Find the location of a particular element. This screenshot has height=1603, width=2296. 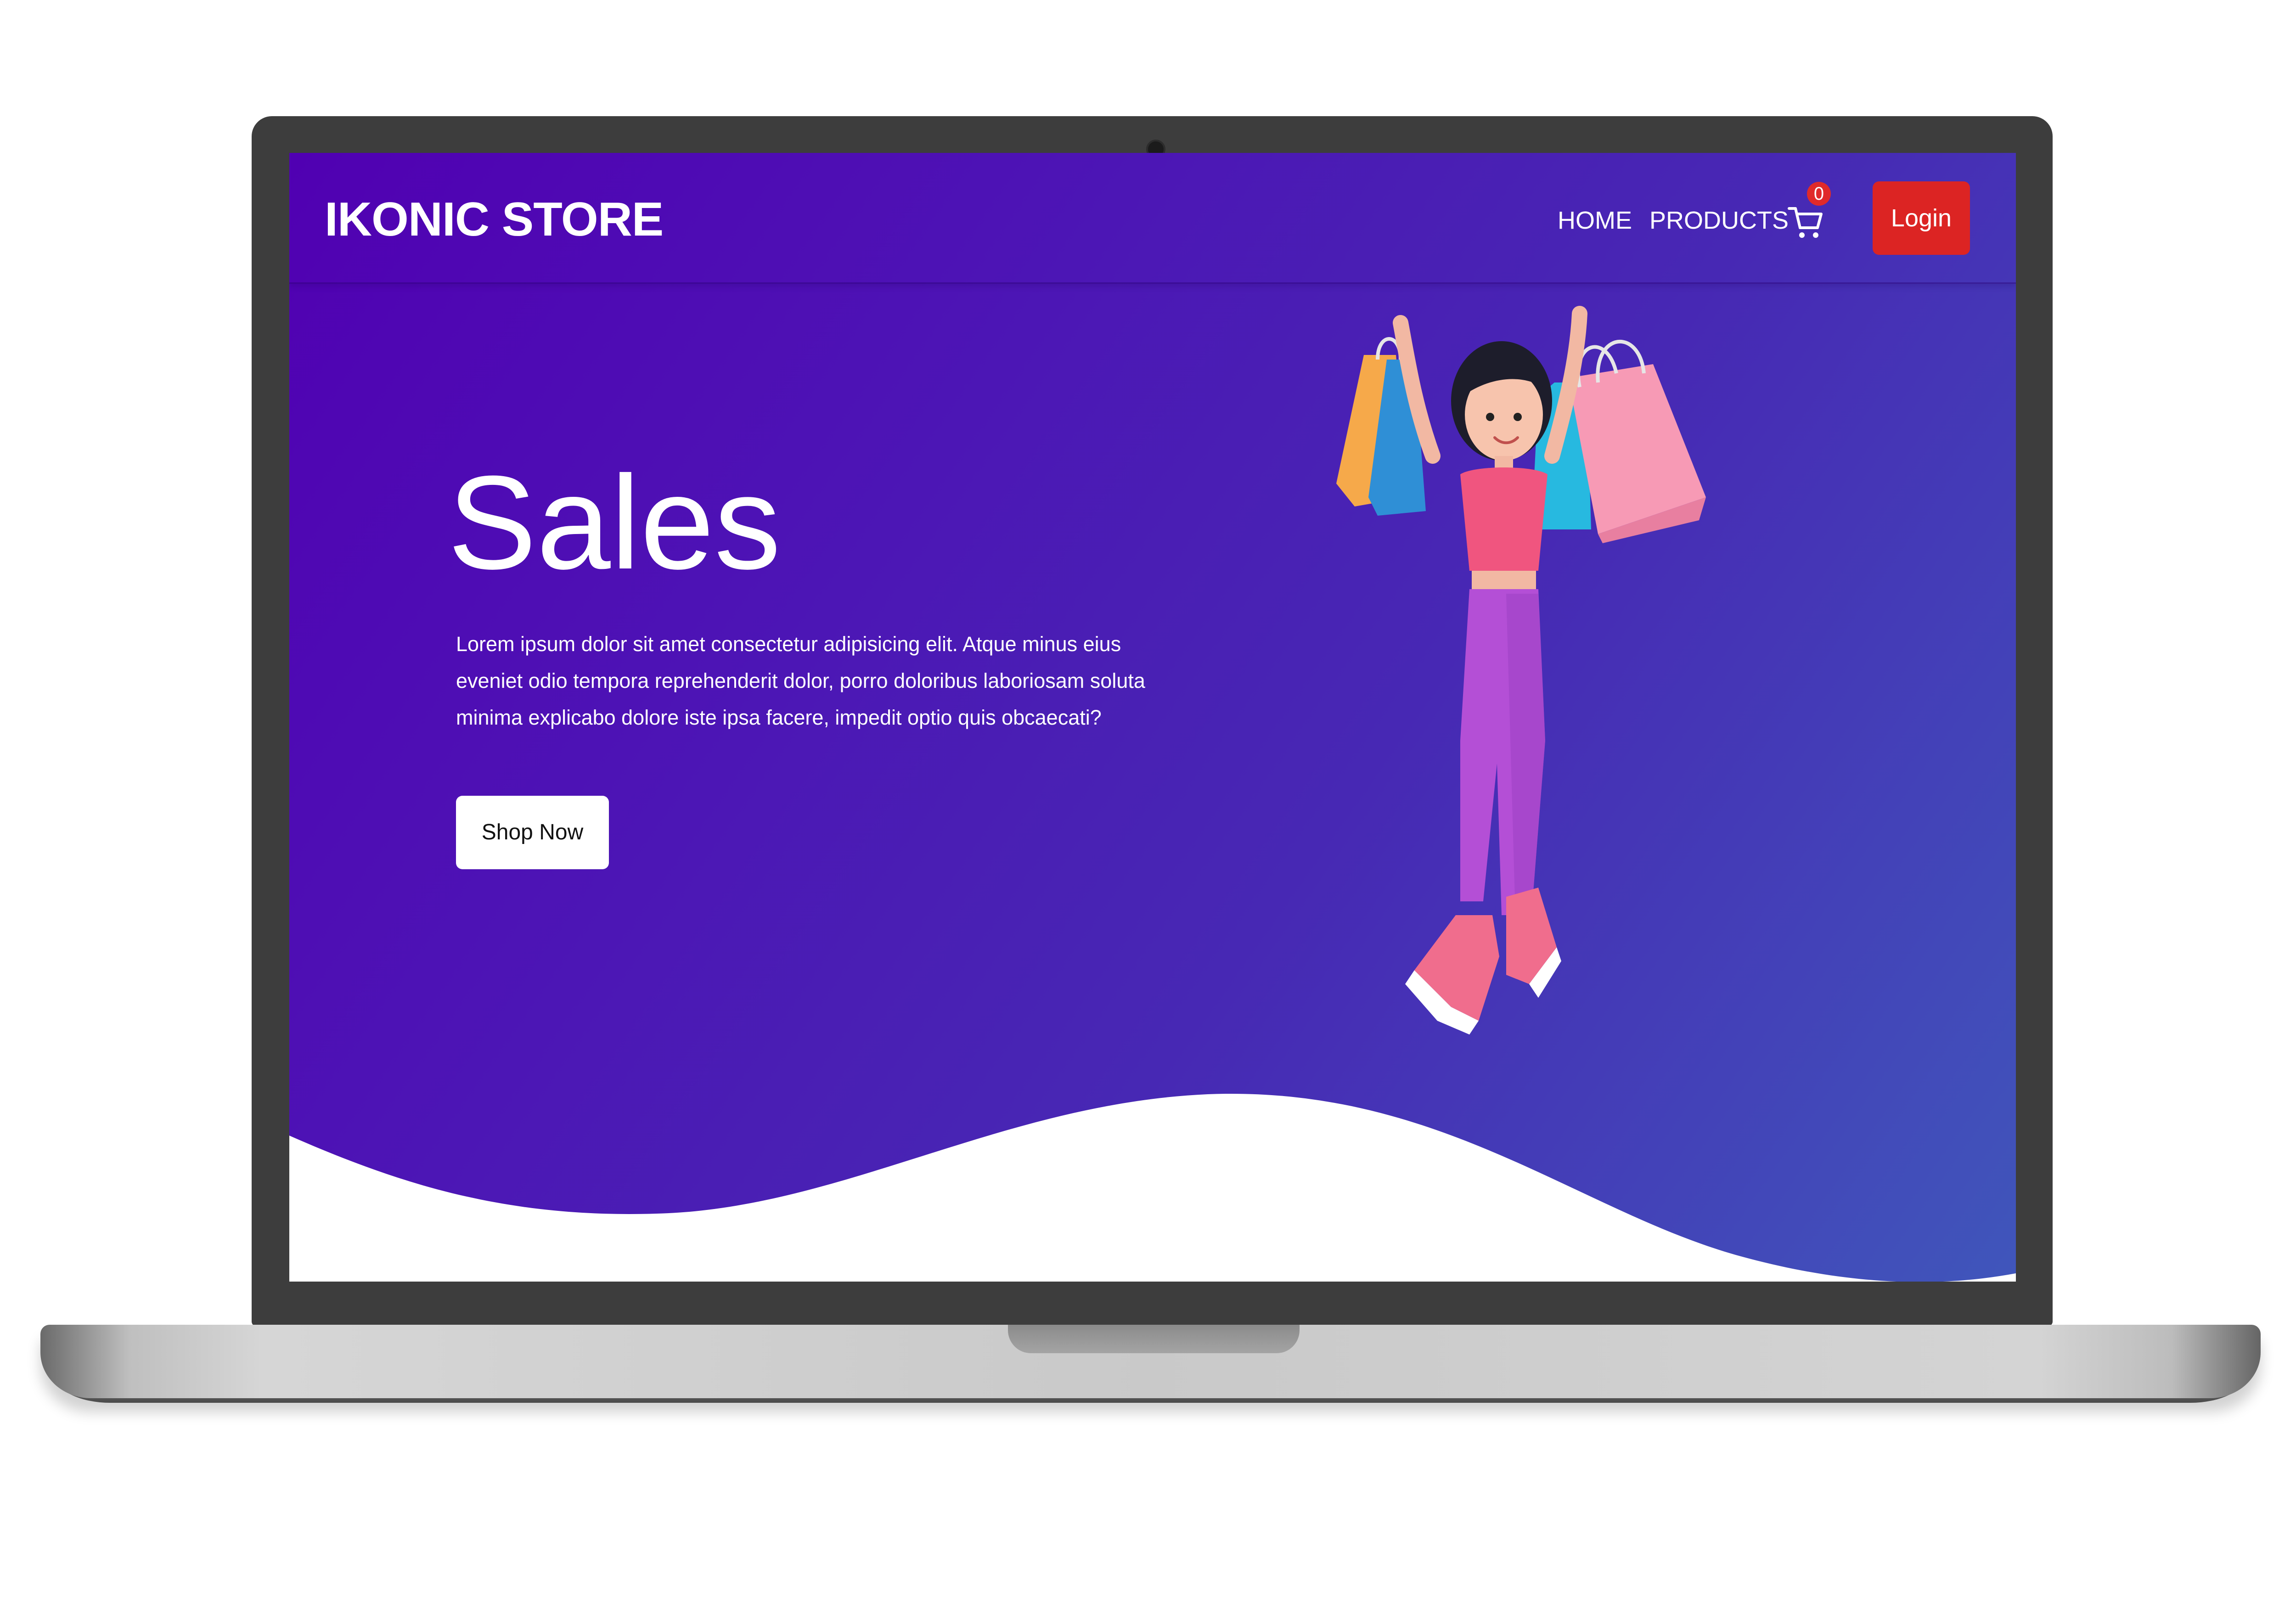

cart-button is located at coordinates (1805, 221).